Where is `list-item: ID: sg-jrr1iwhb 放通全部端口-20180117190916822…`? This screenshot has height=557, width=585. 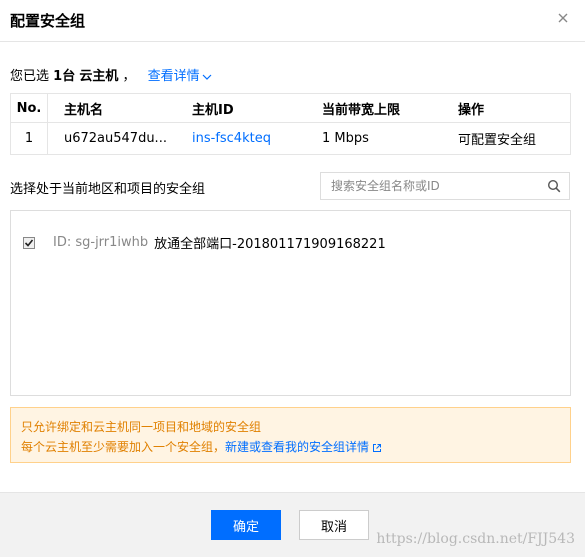
list-item: ID: sg-jrr1iwhb 放通全部端口-20180117190916822… is located at coordinates (204, 242).